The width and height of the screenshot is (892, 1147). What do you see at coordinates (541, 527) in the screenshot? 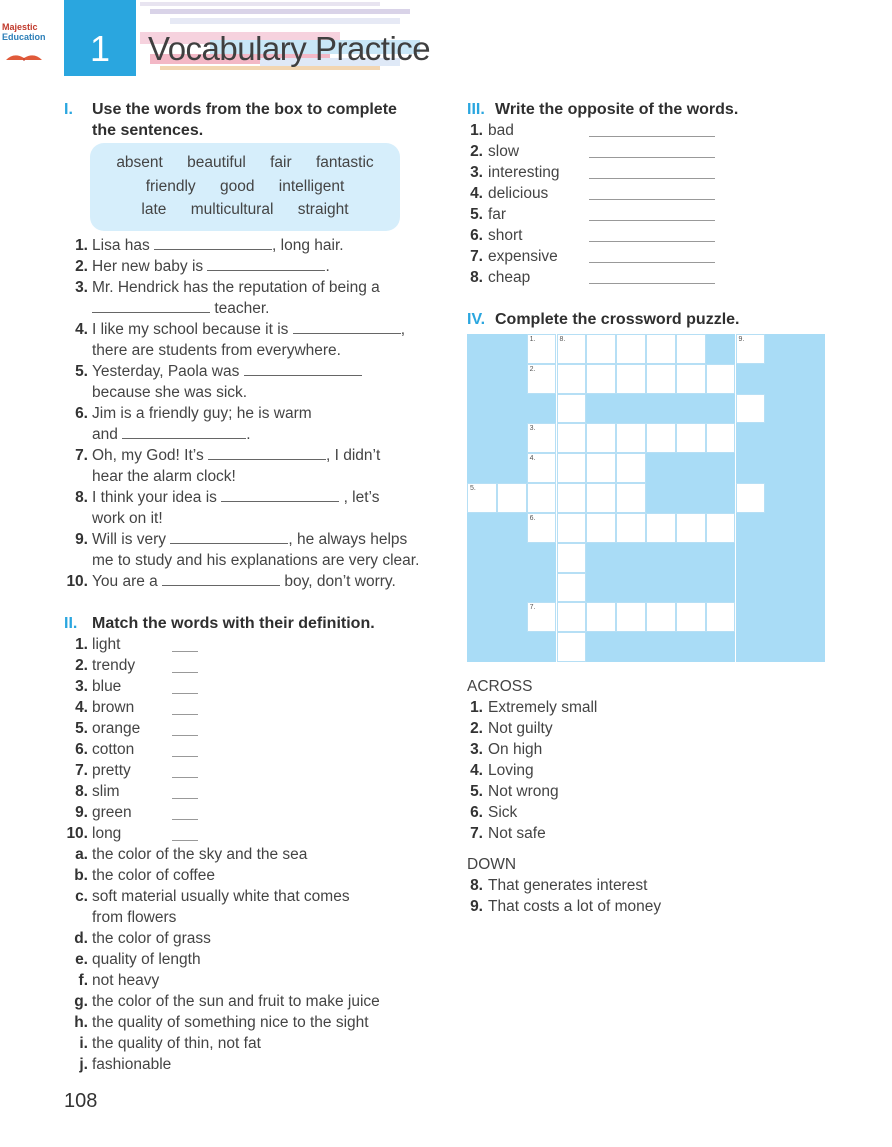
I see `crossword-letter-cell: 6.` at bounding box center [541, 527].